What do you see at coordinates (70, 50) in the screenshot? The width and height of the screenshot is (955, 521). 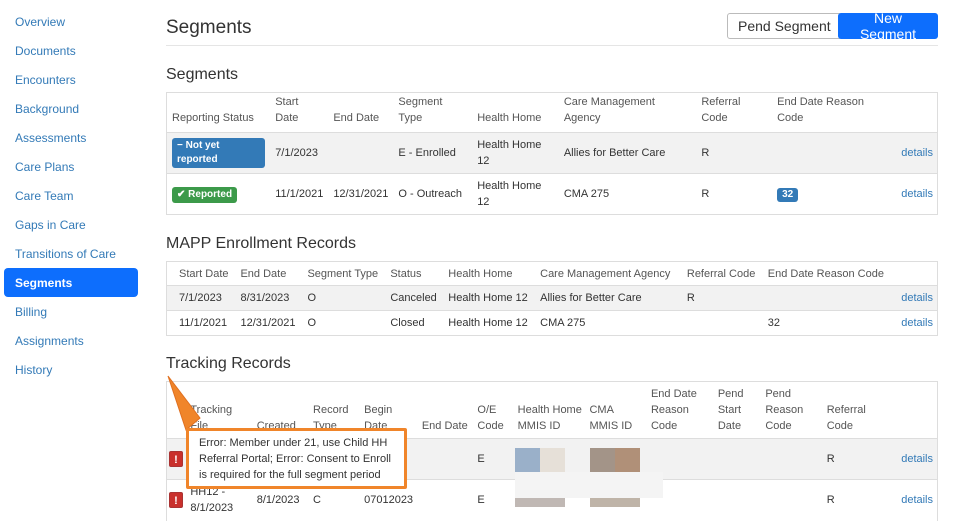 I see `sidebar-item-documents: Documents` at bounding box center [70, 50].